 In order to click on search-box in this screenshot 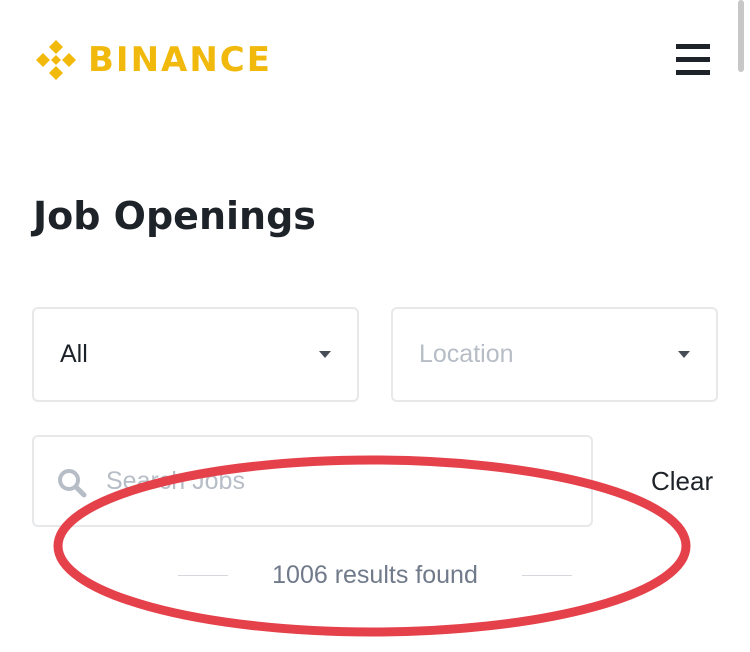, I will do `click(312, 481)`.